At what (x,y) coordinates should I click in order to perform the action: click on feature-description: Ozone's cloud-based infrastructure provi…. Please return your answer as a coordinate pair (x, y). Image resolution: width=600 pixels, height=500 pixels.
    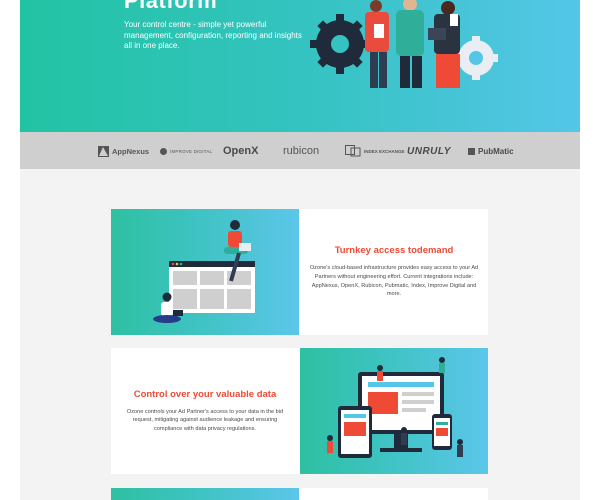
    Looking at the image, I should click on (394, 281).